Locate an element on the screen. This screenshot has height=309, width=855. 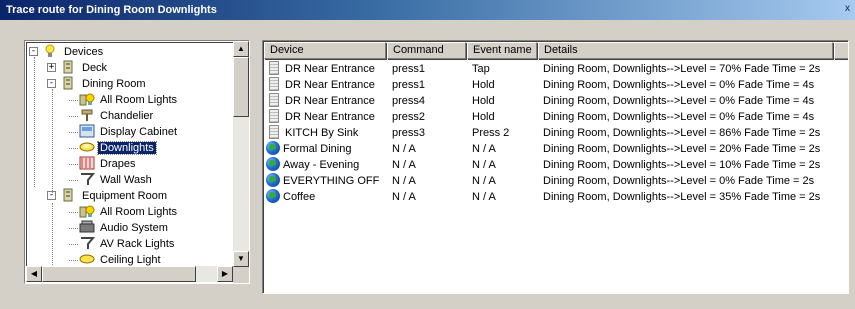
scroll-down-arrow-icon: ▼ is located at coordinates (241, 259).